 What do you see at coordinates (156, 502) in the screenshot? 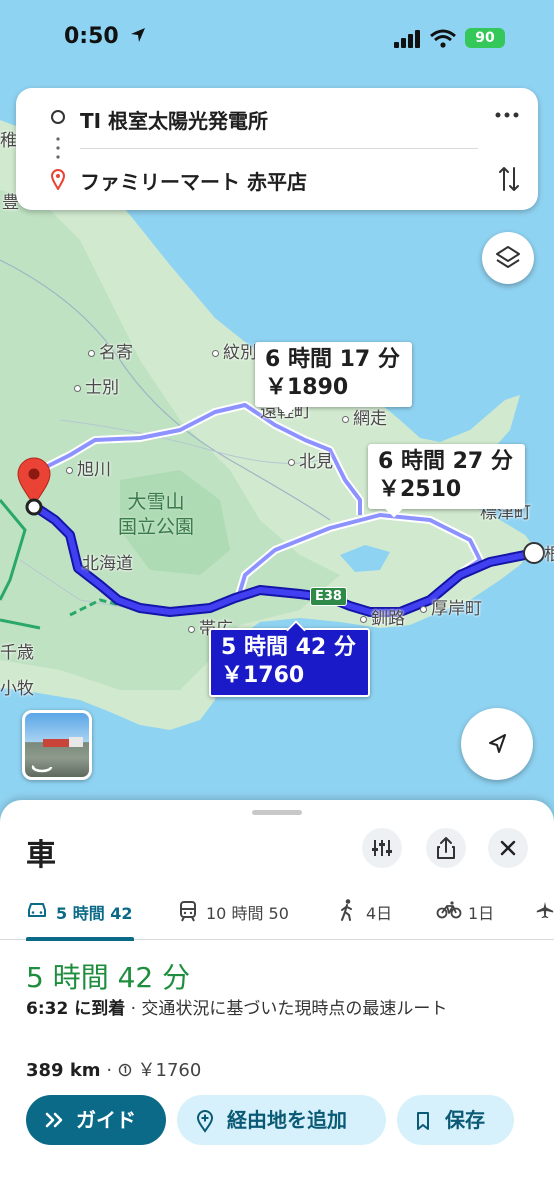
I see `park-name-line1: 大雪山` at bounding box center [156, 502].